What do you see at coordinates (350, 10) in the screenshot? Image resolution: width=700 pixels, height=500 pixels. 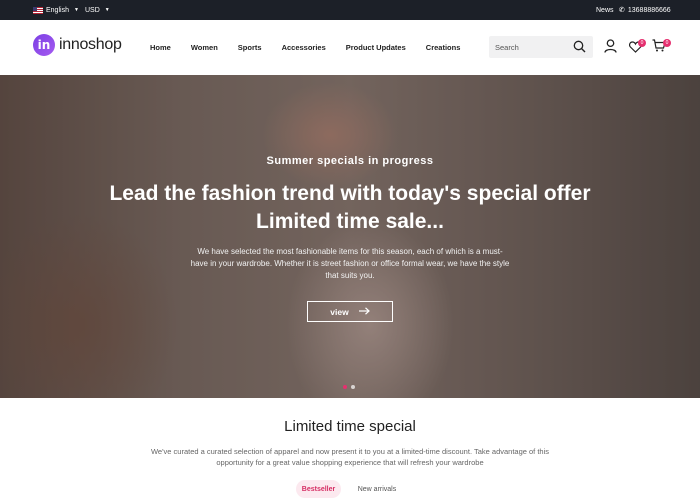 I see `top-bar: English ▼ USD ▼ News ✆ 13688886666` at bounding box center [350, 10].